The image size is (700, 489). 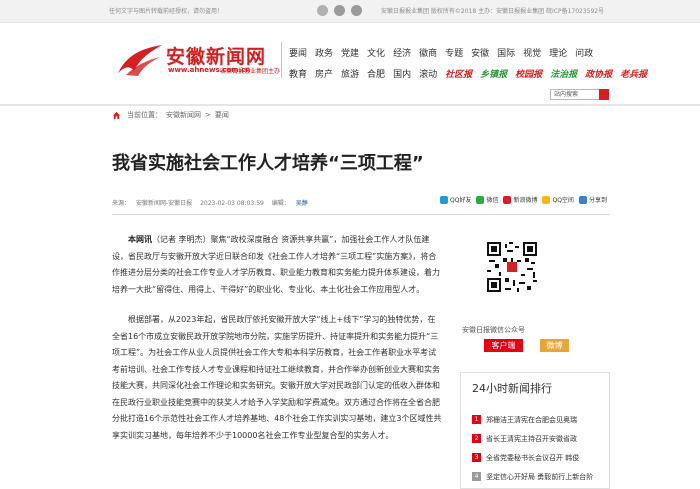 What do you see at coordinates (582, 199) in the screenshot?
I see `share-icon` at bounding box center [582, 199].